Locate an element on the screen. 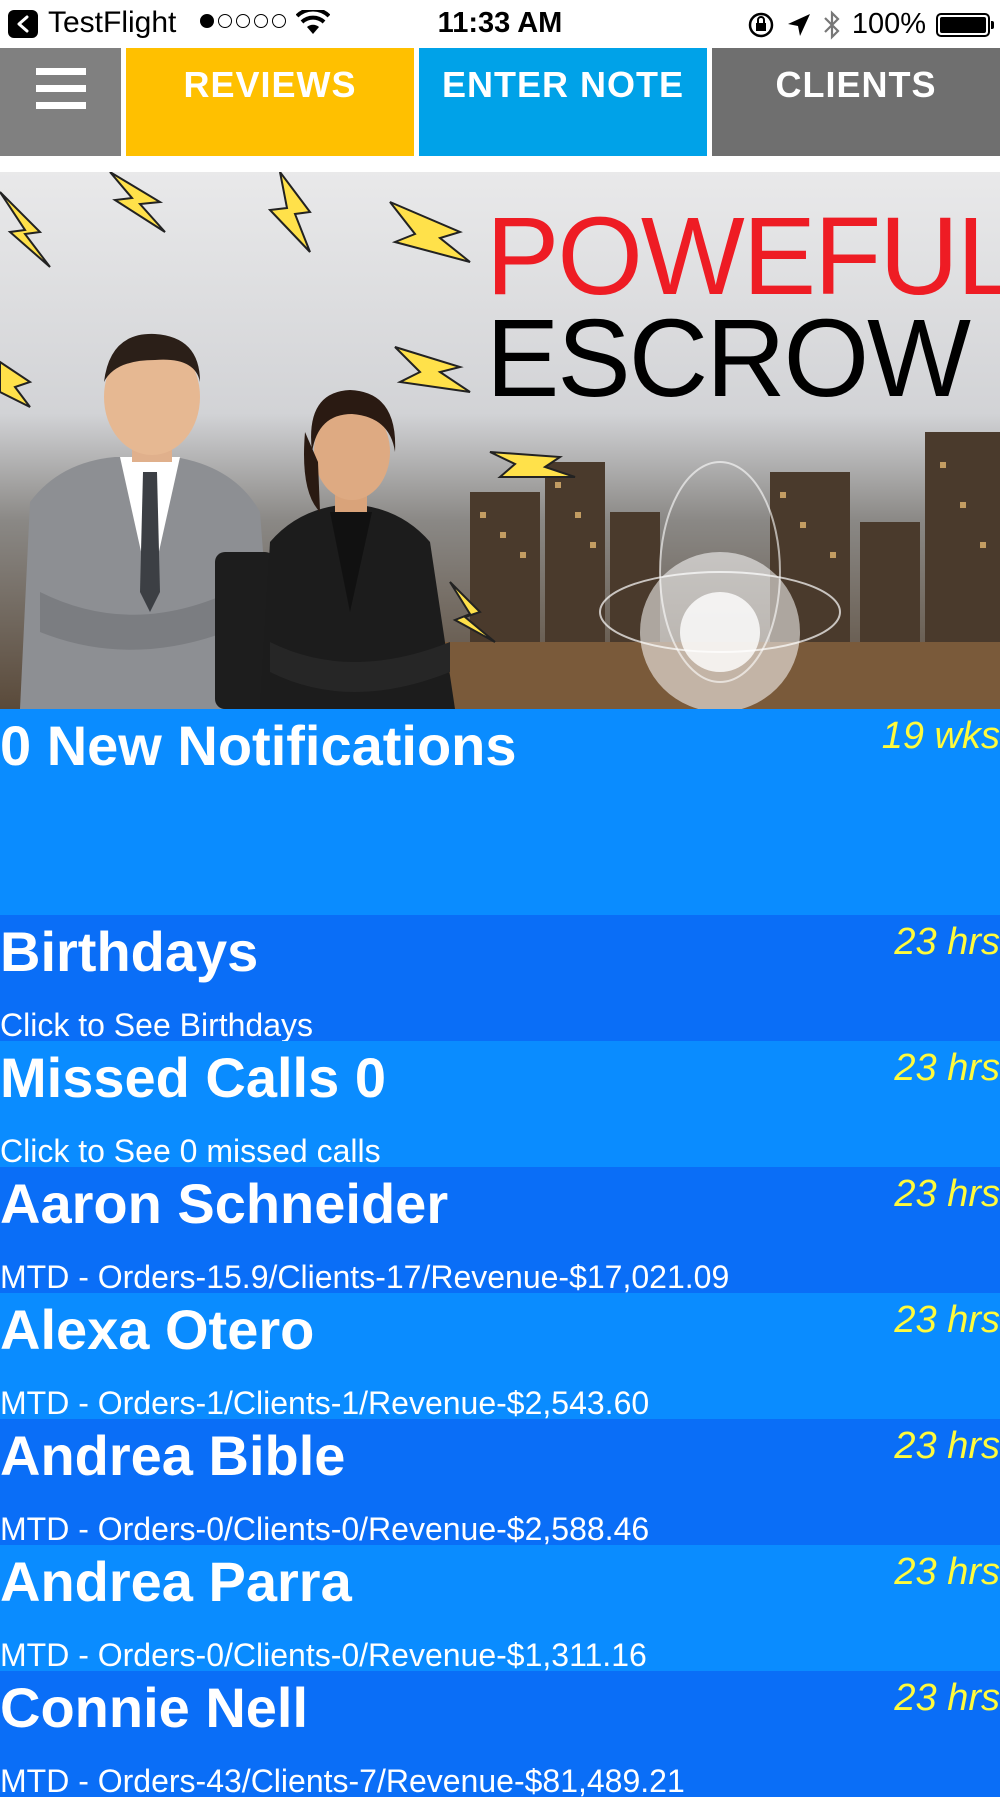 This screenshot has width=1000, height=1797. top-navigation: REVIEWS ENTER NOTE CLIENTS is located at coordinates (500, 102).